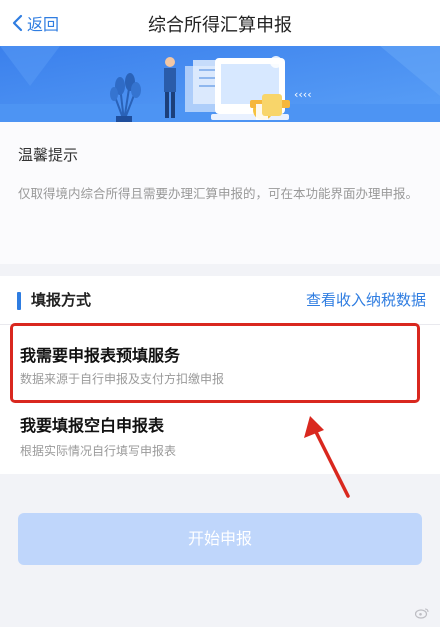  I want to click on option-title: 我需要申报表预填服务, so click(100, 355).